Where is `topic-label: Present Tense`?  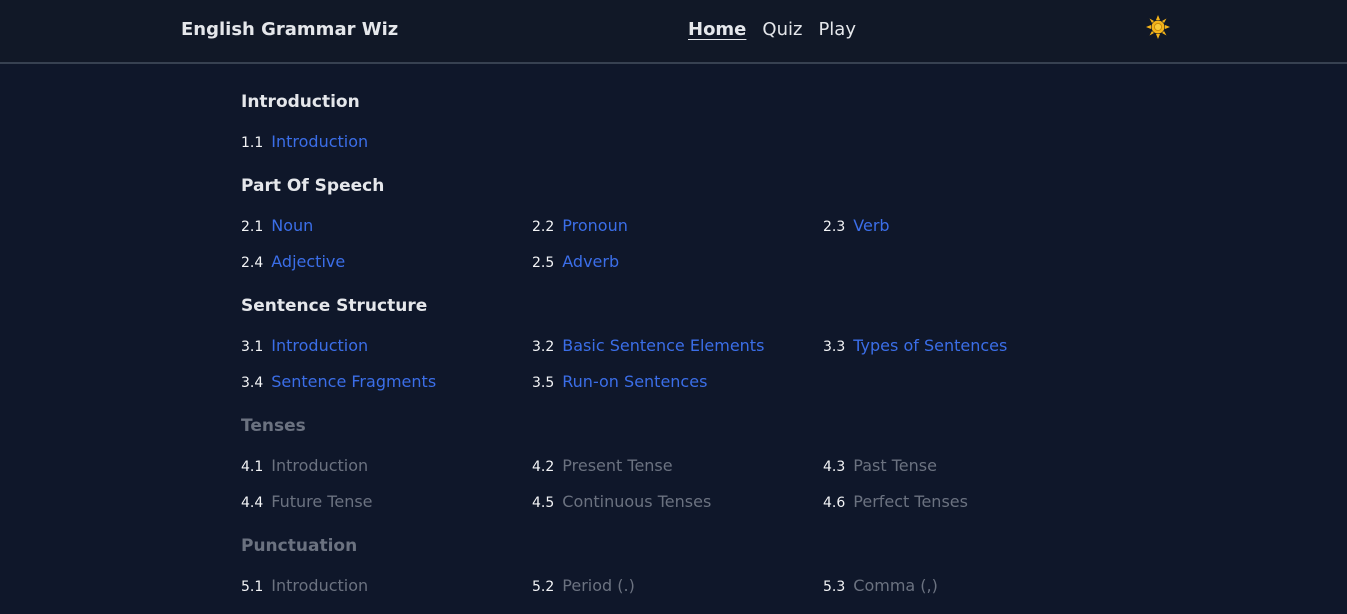
topic-label: Present Tense is located at coordinates (617, 465).